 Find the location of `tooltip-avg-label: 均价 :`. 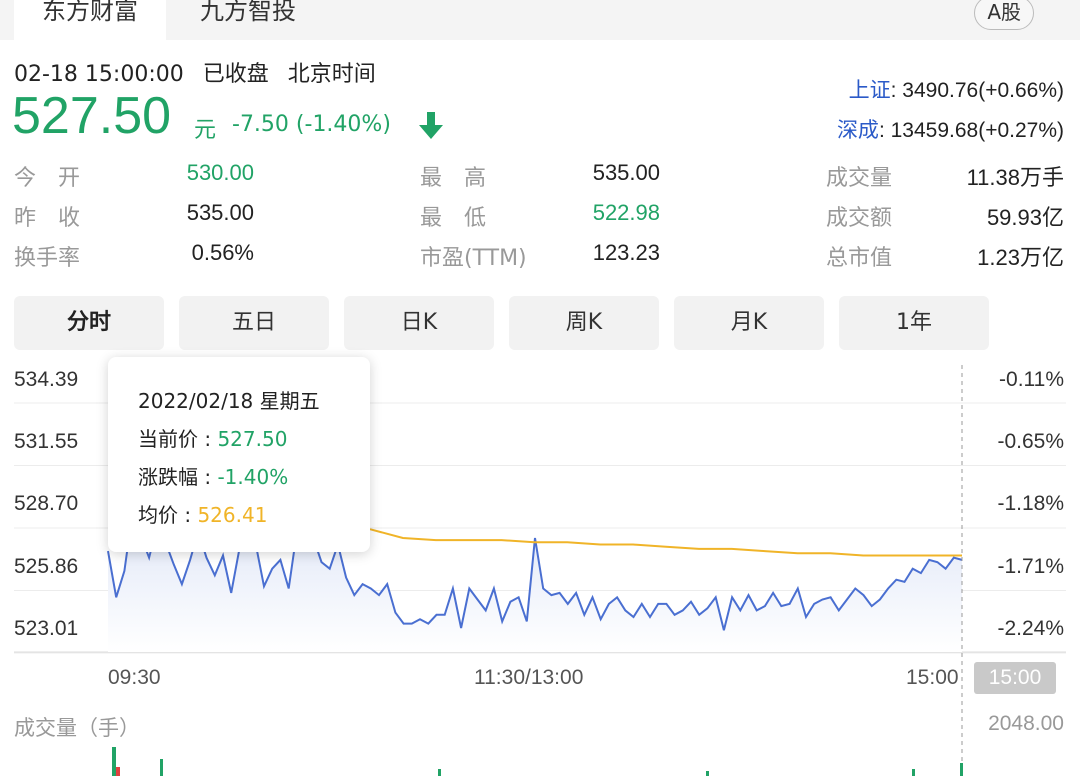

tooltip-avg-label: 均价 : is located at coordinates (168, 515).